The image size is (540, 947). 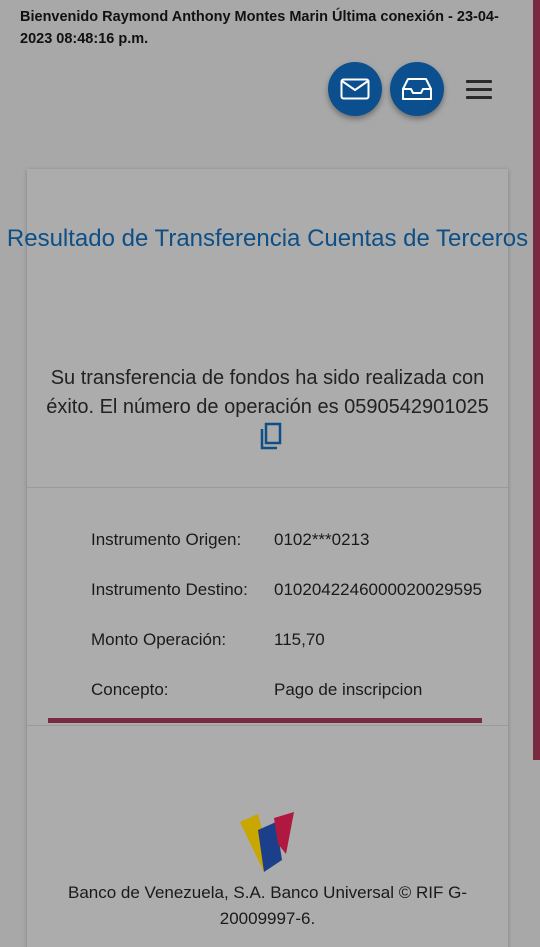 I want to click on detail-label: Monto Operación:, so click(x=159, y=639).